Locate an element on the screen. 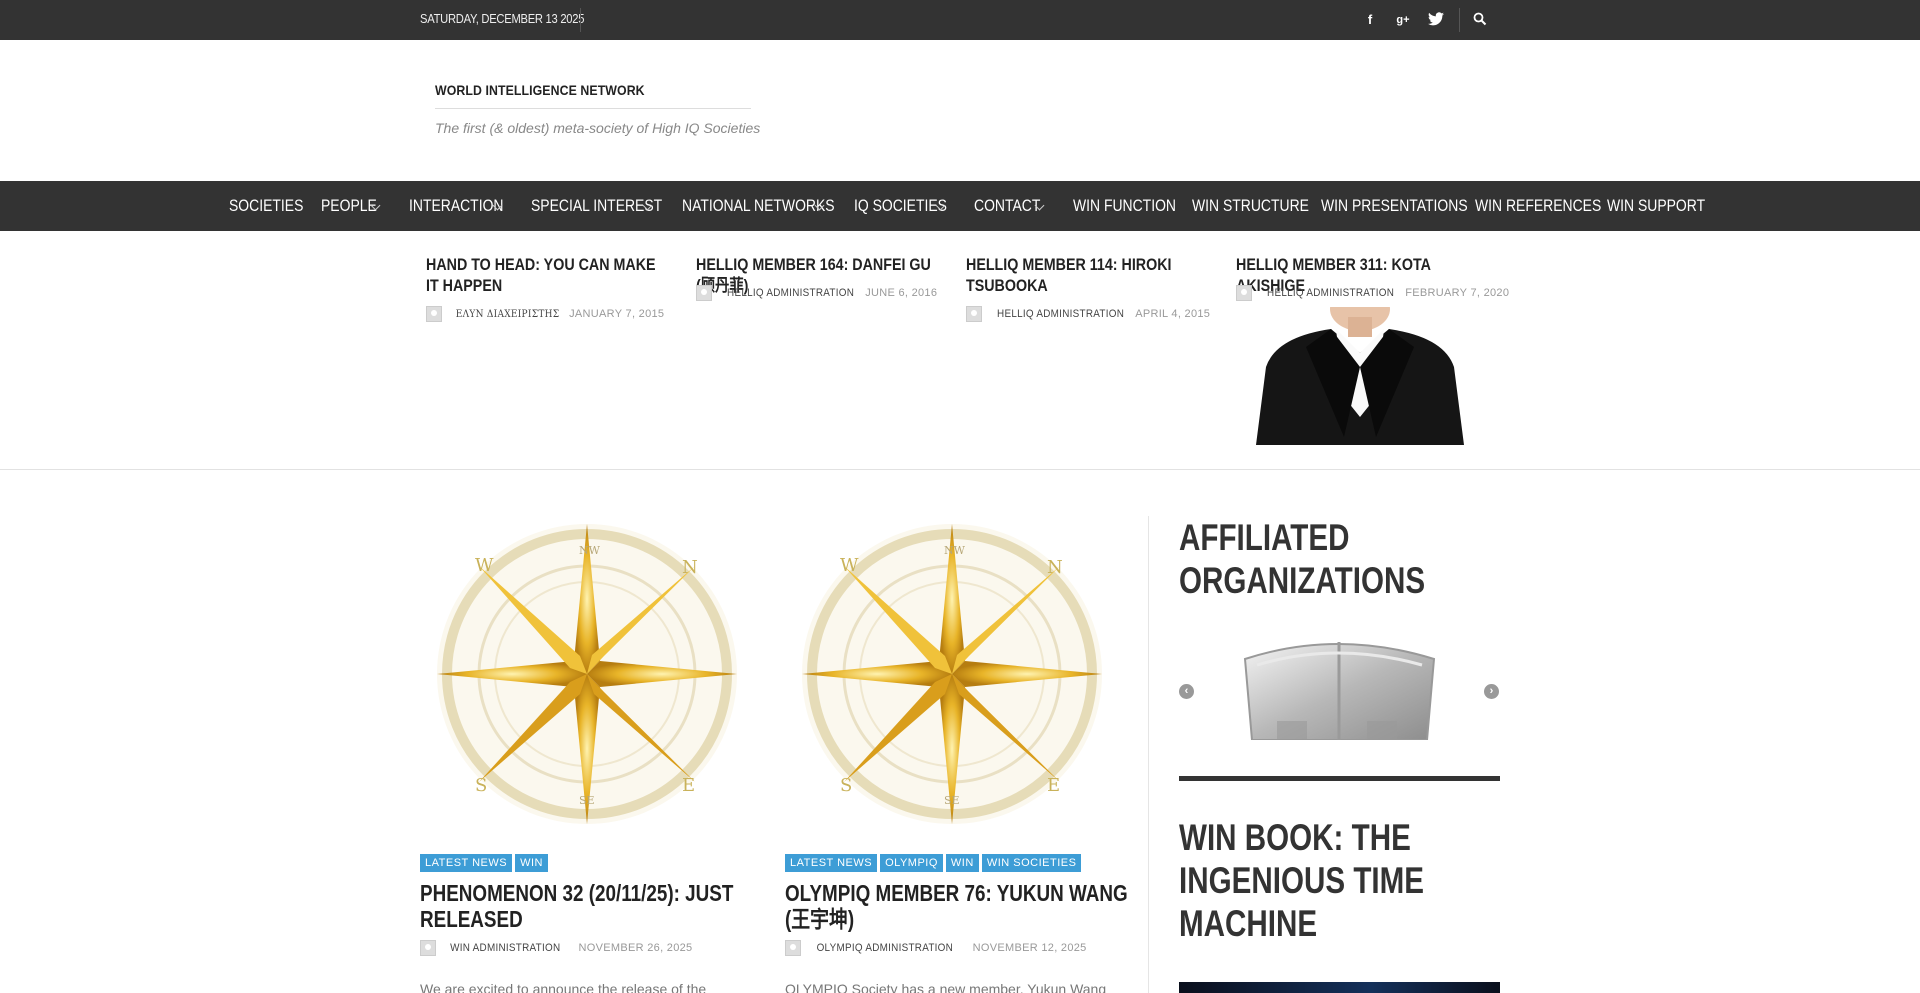  author-name: OLYMPIQ ADMINISTRATION is located at coordinates (885, 948).